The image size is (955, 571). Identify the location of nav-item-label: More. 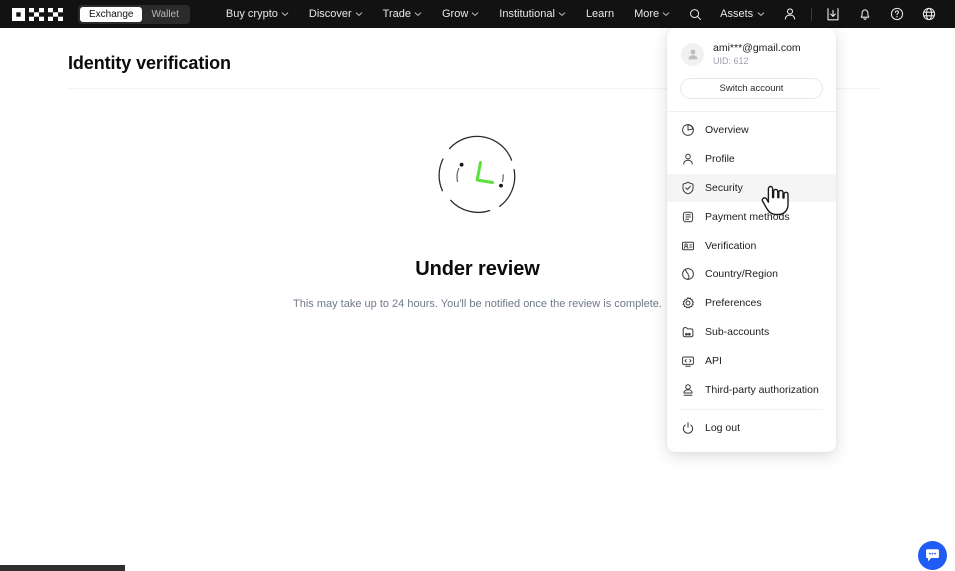
(647, 14).